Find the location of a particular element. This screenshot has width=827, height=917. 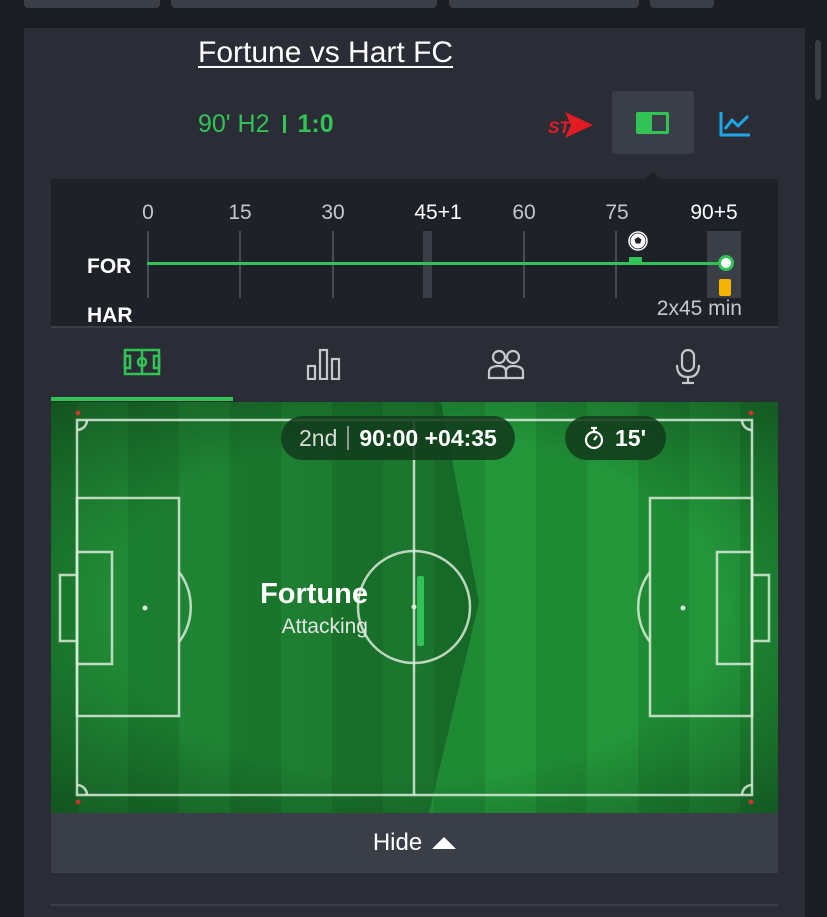

bar-chart-icon is located at coordinates (323, 364).